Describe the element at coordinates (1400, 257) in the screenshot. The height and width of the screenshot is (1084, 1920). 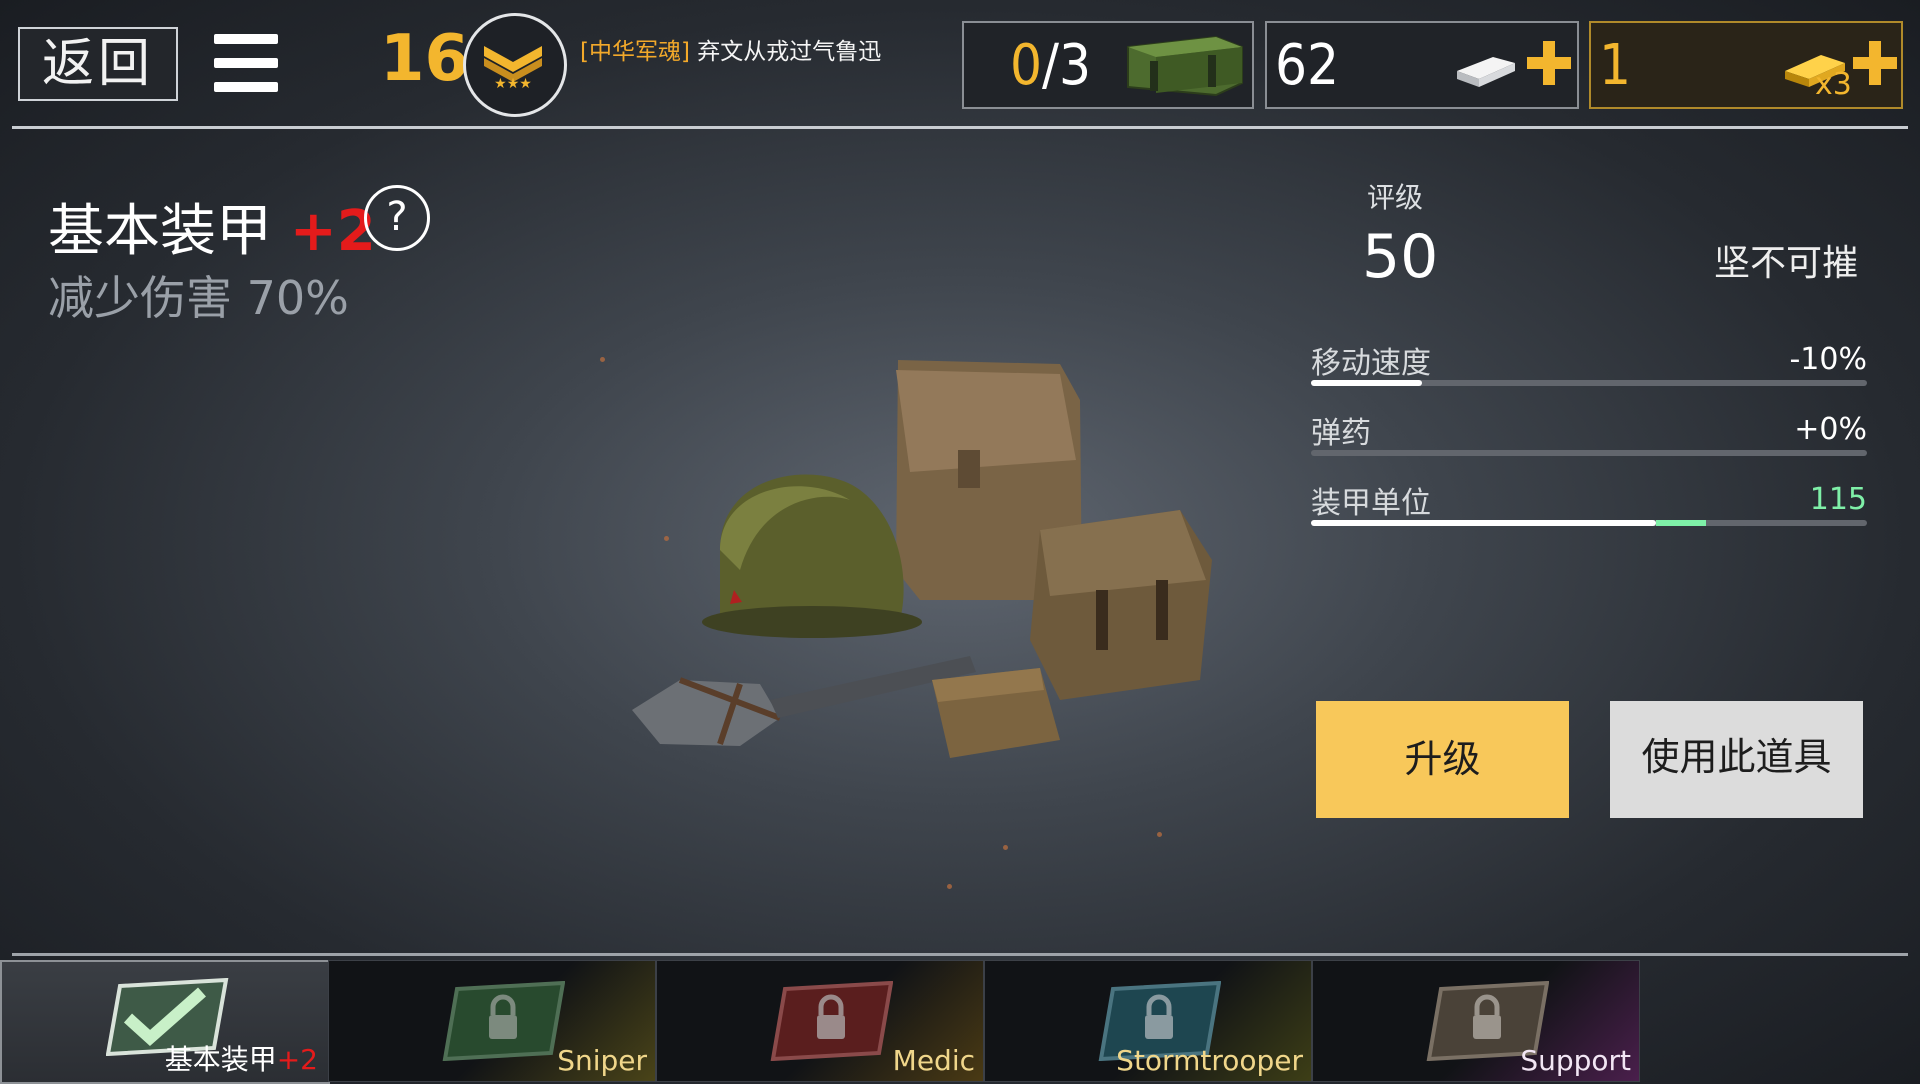
I see `rating-value: 50` at that location.